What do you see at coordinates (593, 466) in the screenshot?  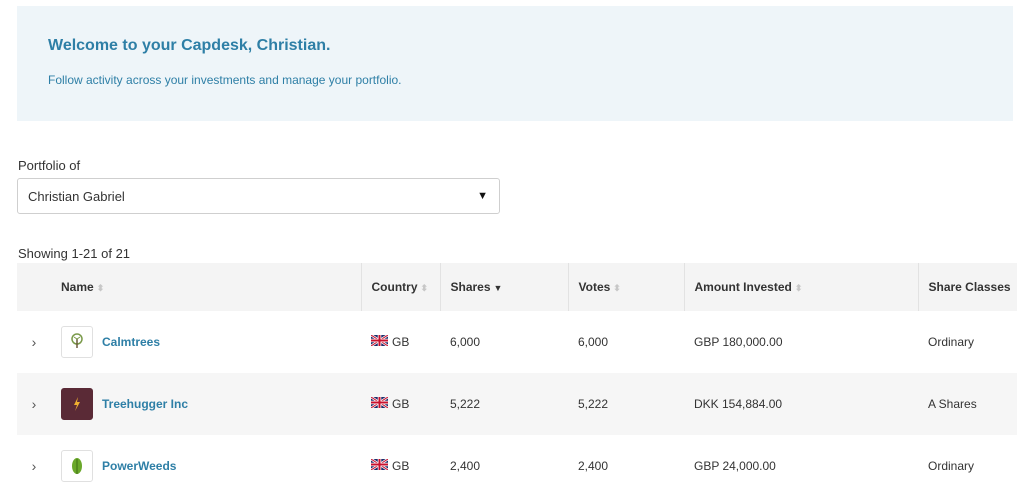 I see `votes-cell: 2,400` at bounding box center [593, 466].